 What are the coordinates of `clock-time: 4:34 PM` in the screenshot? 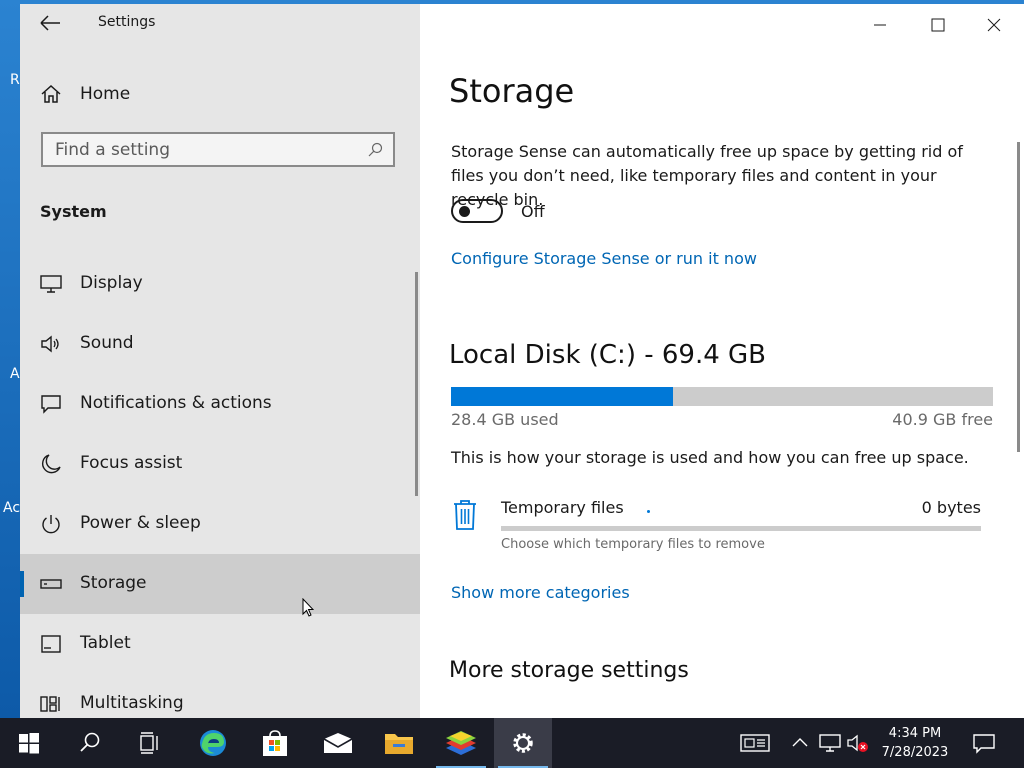 It's located at (915, 733).